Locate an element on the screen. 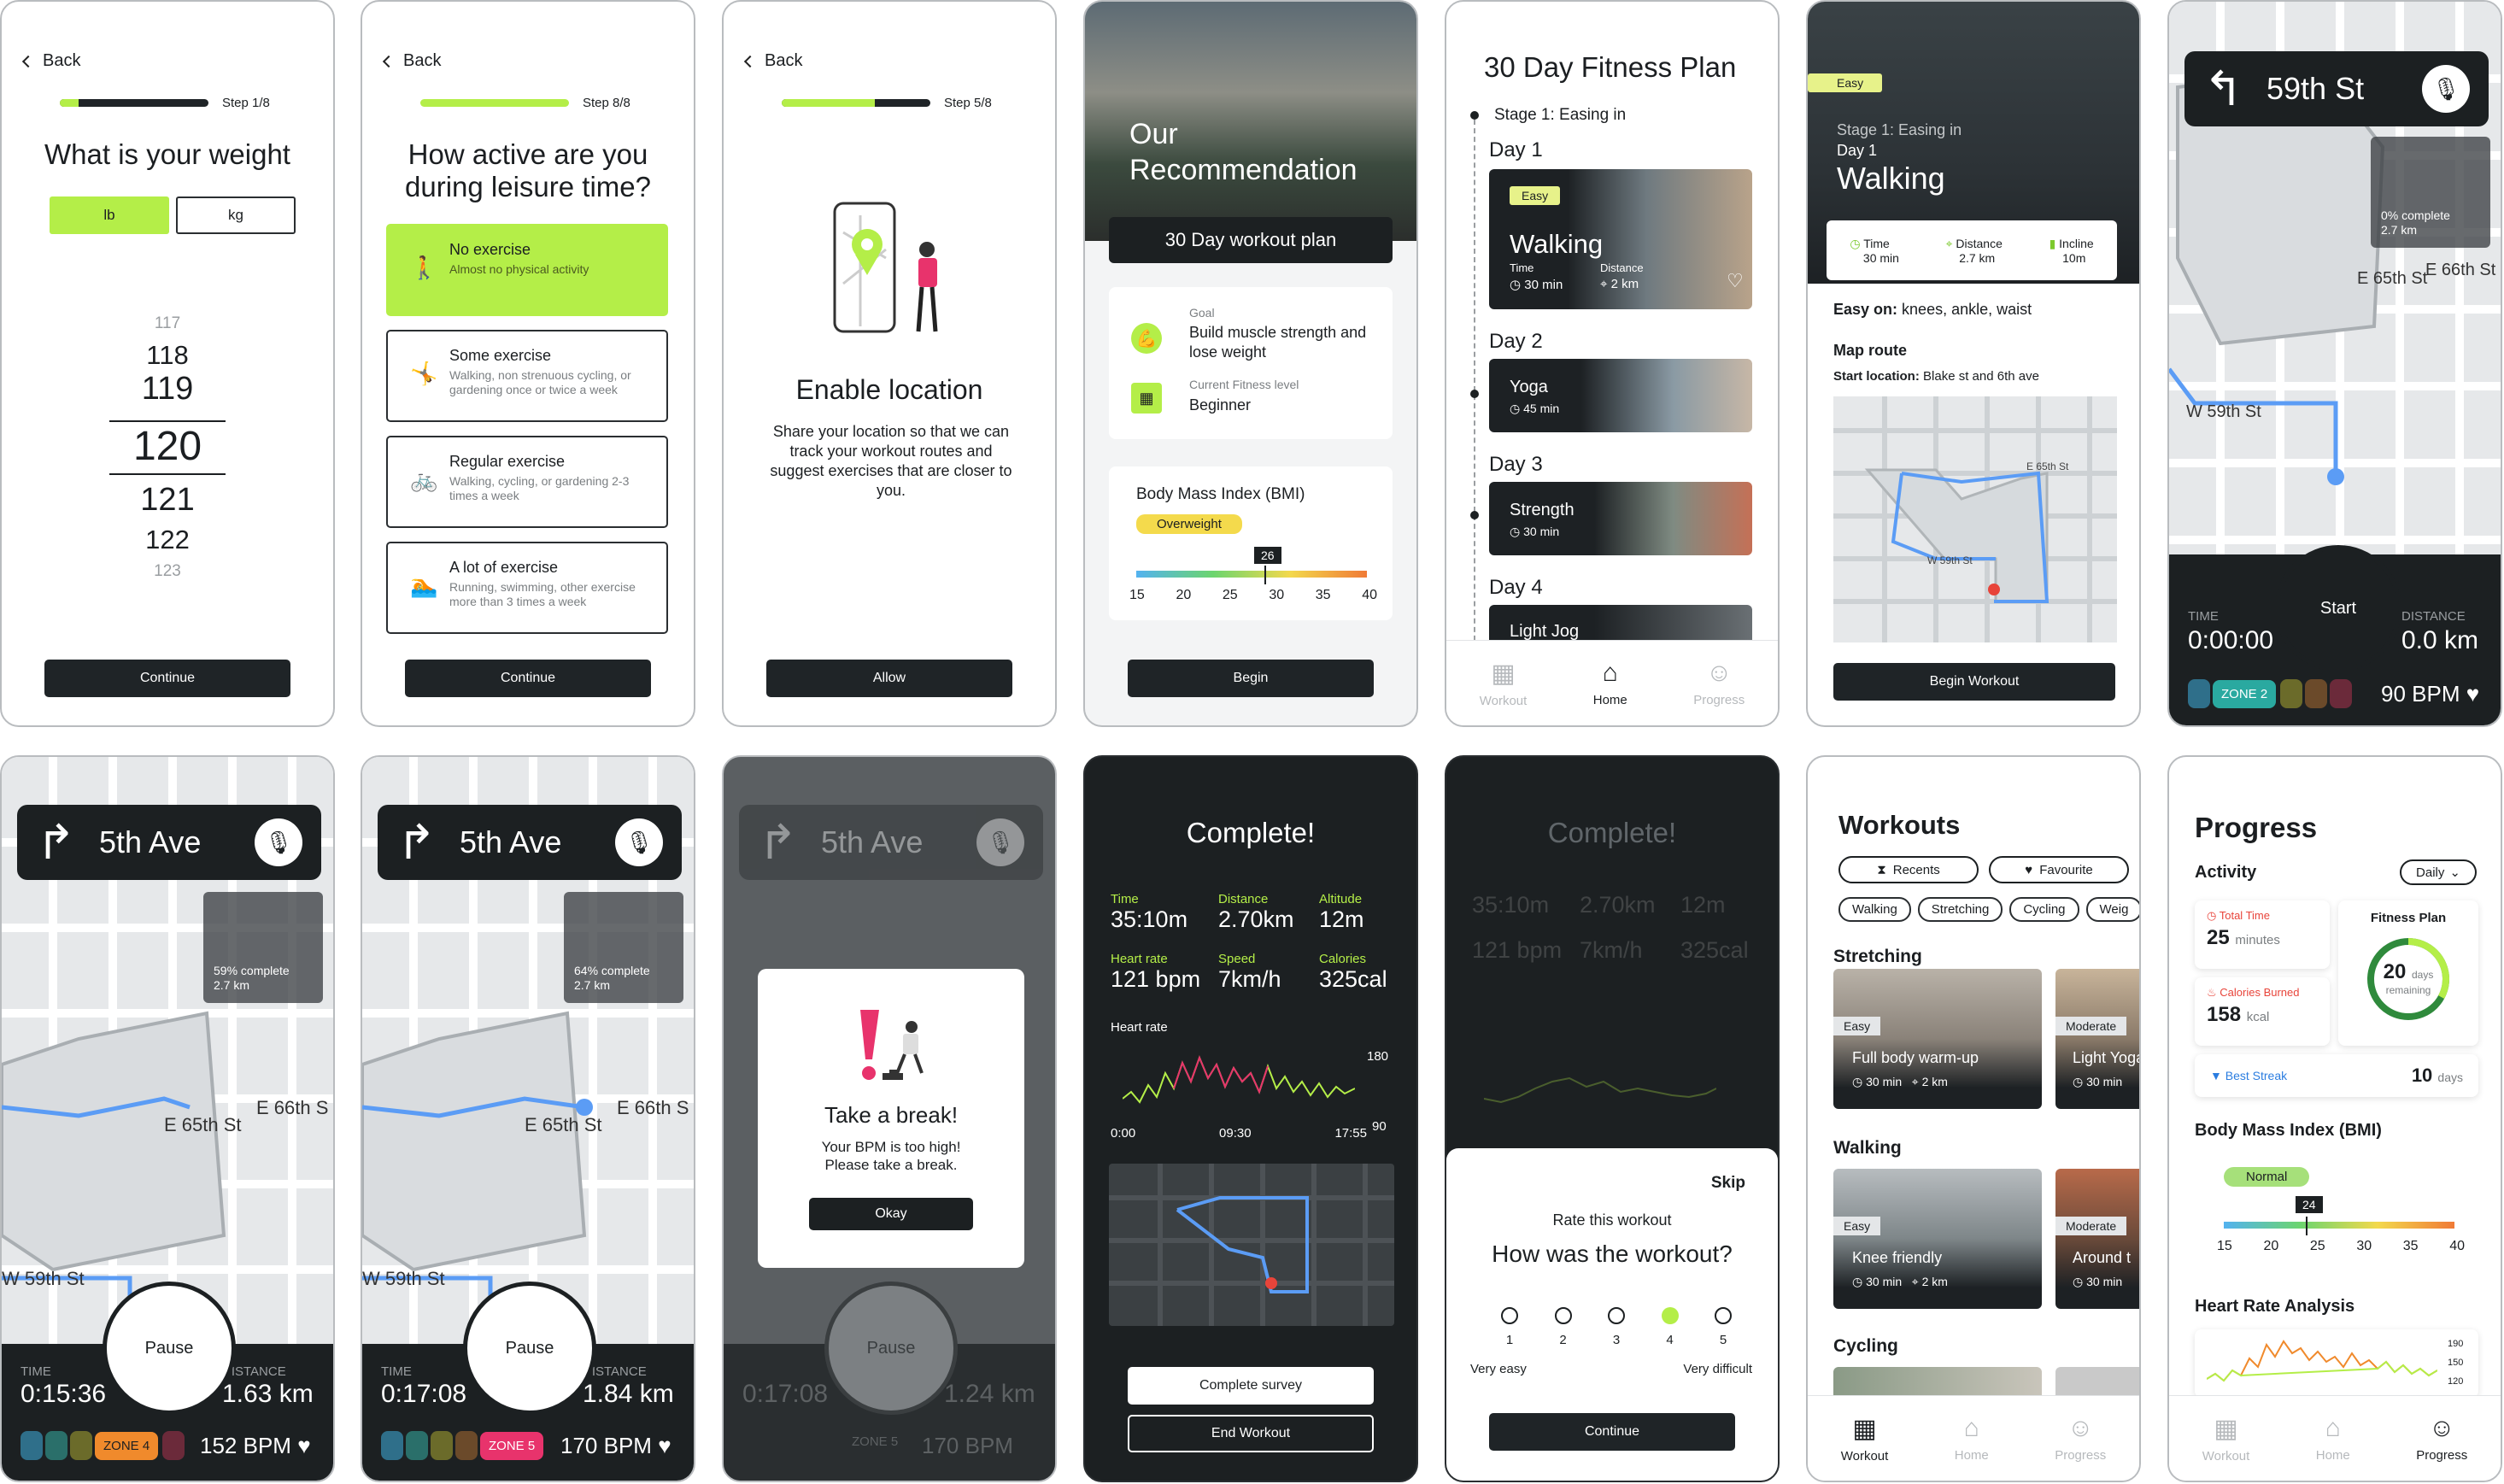  page-title: What is your weight is located at coordinates (167, 154).